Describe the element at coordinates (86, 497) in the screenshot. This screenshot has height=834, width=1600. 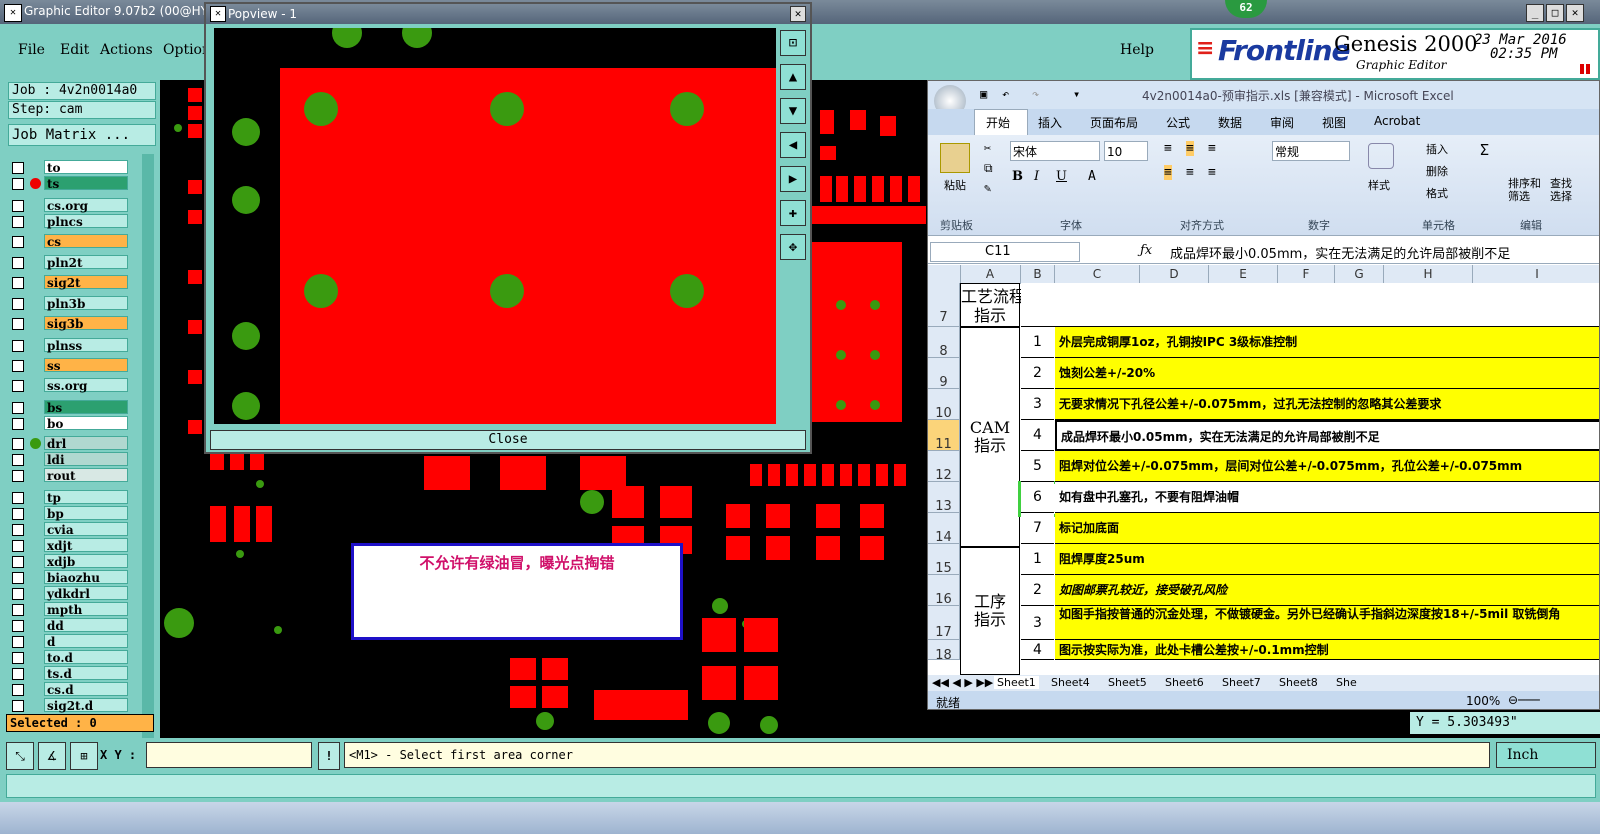
I see `layer-name: tp` at that location.